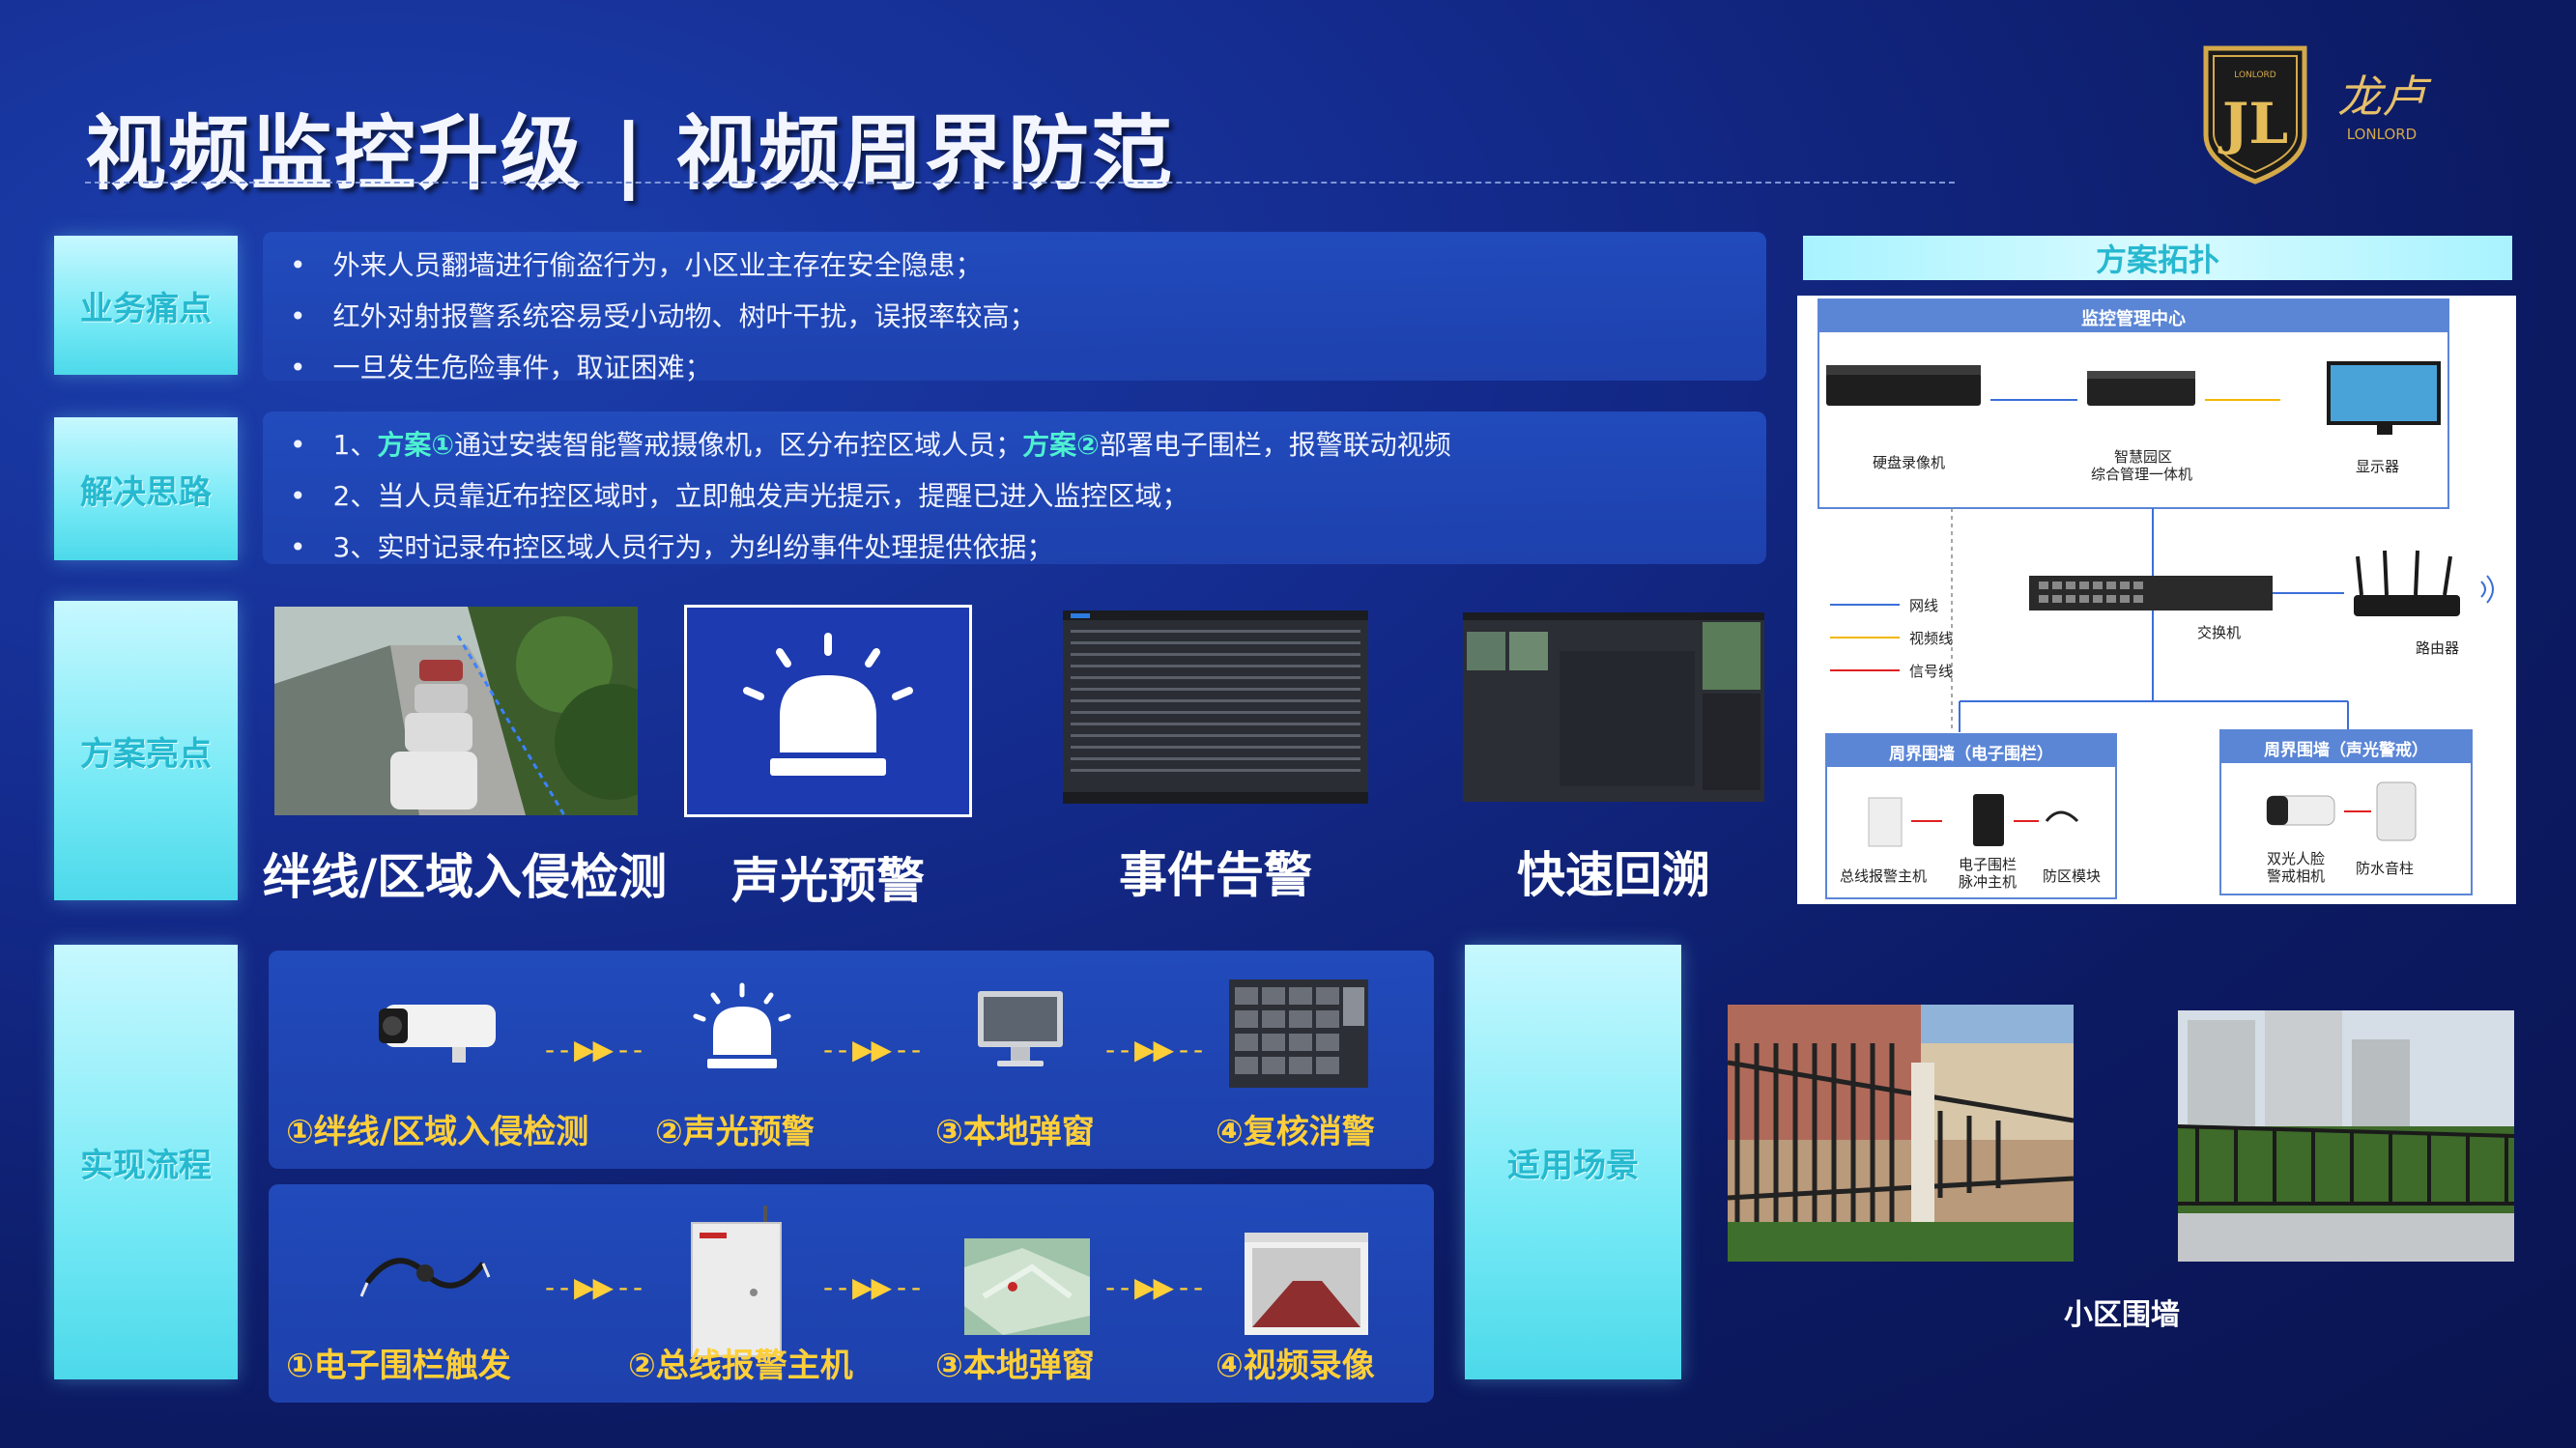 The height and width of the screenshot is (1448, 2576). Describe the element at coordinates (456, 711) in the screenshot. I see `tripwire-detection-image` at that location.